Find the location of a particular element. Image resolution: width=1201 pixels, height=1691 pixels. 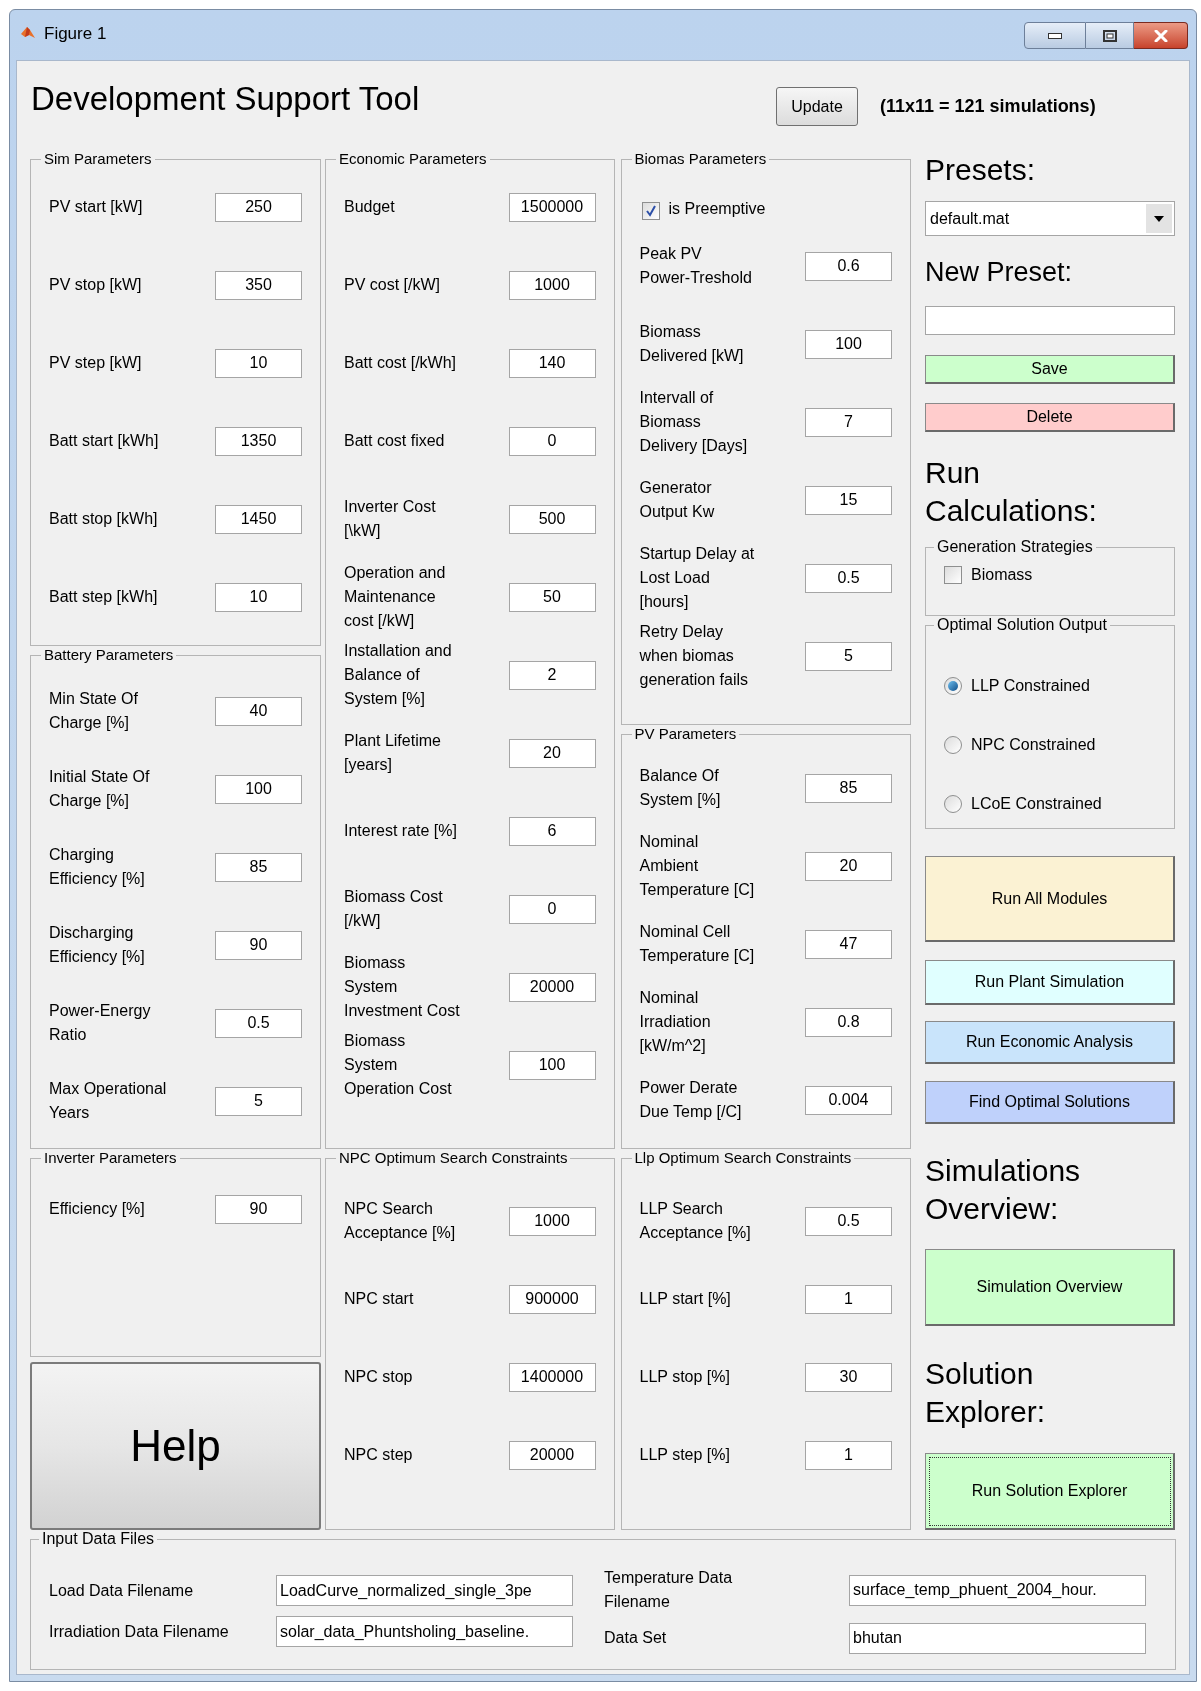

input-field: 6 is located at coordinates (552, 831).